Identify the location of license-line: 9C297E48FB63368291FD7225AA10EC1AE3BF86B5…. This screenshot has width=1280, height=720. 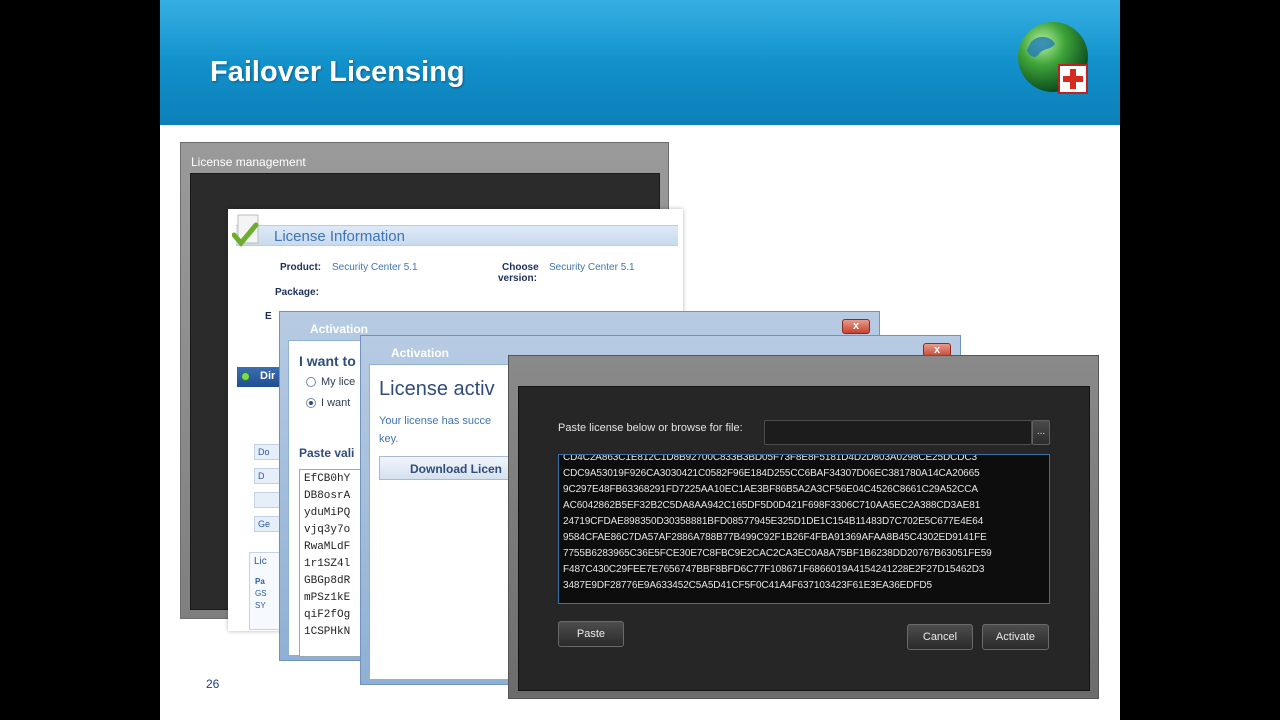
(770, 489).